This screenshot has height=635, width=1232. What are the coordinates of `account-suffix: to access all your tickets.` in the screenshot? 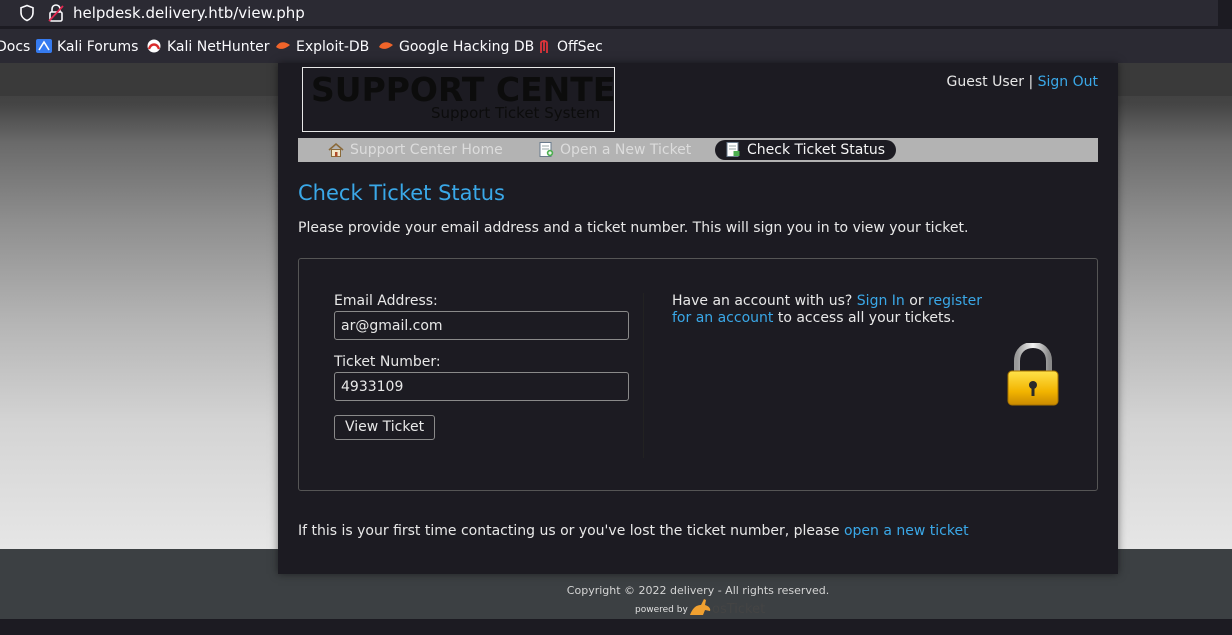 It's located at (866, 318).